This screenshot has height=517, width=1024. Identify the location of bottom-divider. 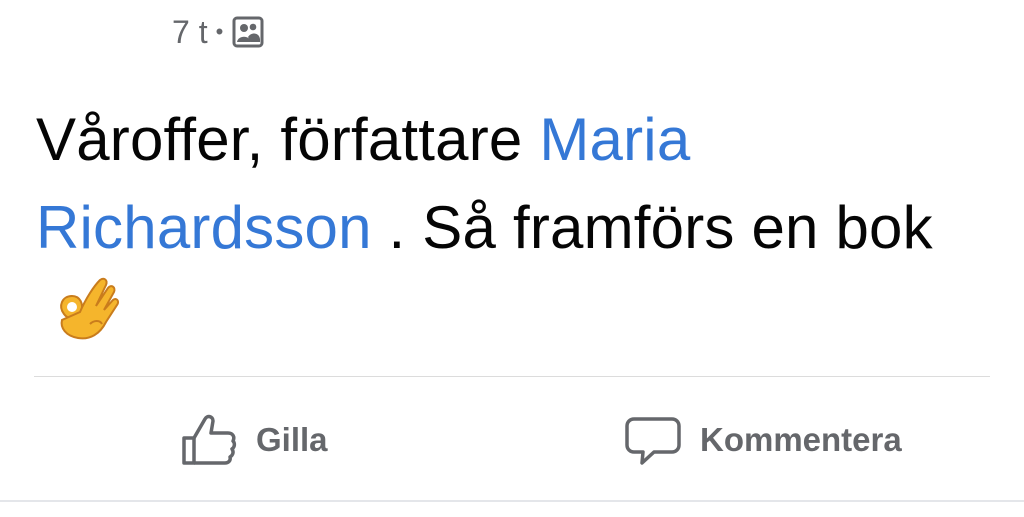
(512, 501).